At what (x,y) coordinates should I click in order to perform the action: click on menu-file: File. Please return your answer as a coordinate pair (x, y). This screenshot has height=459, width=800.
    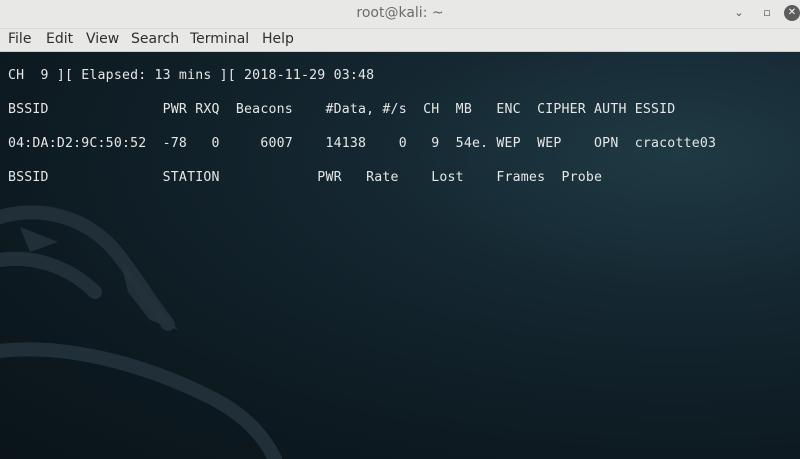
    Looking at the image, I should click on (19, 39).